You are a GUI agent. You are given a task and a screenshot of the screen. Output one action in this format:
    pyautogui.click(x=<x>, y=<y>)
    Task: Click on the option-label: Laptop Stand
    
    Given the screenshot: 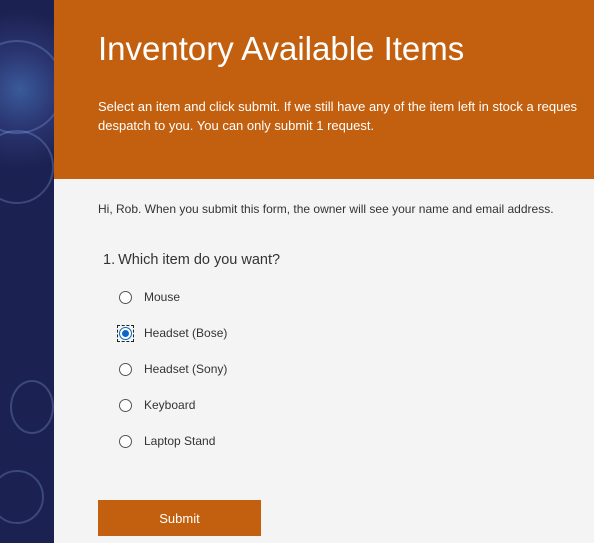 What is the action you would take?
    pyautogui.click(x=180, y=441)
    